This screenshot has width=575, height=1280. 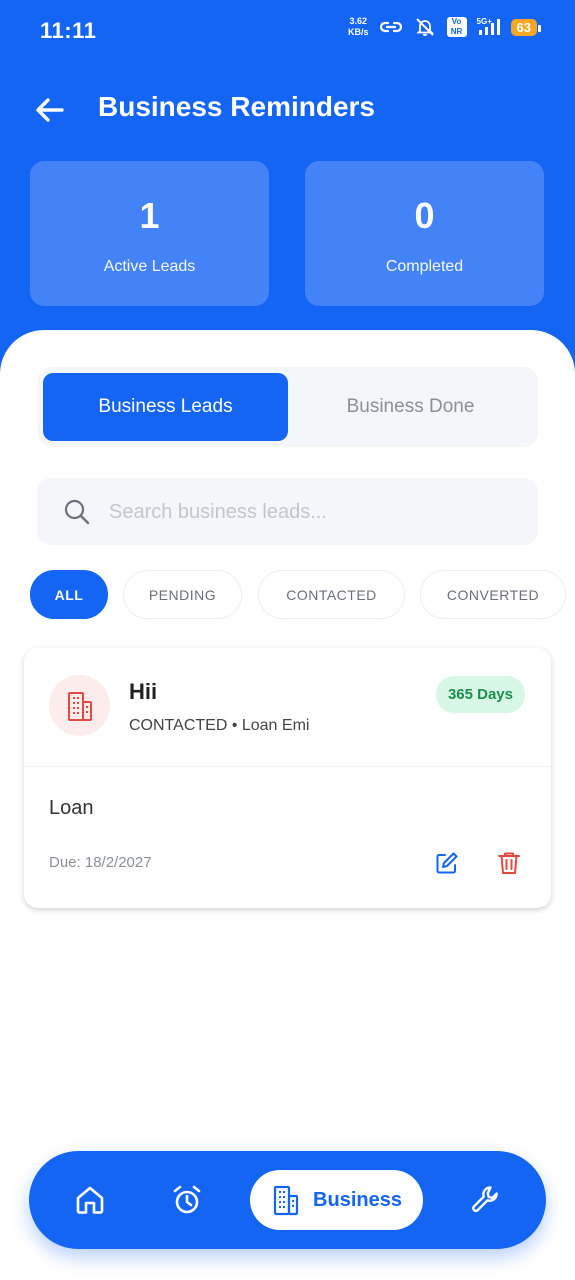 What do you see at coordinates (410, 407) in the screenshot?
I see `tab-business-done: Business Done` at bounding box center [410, 407].